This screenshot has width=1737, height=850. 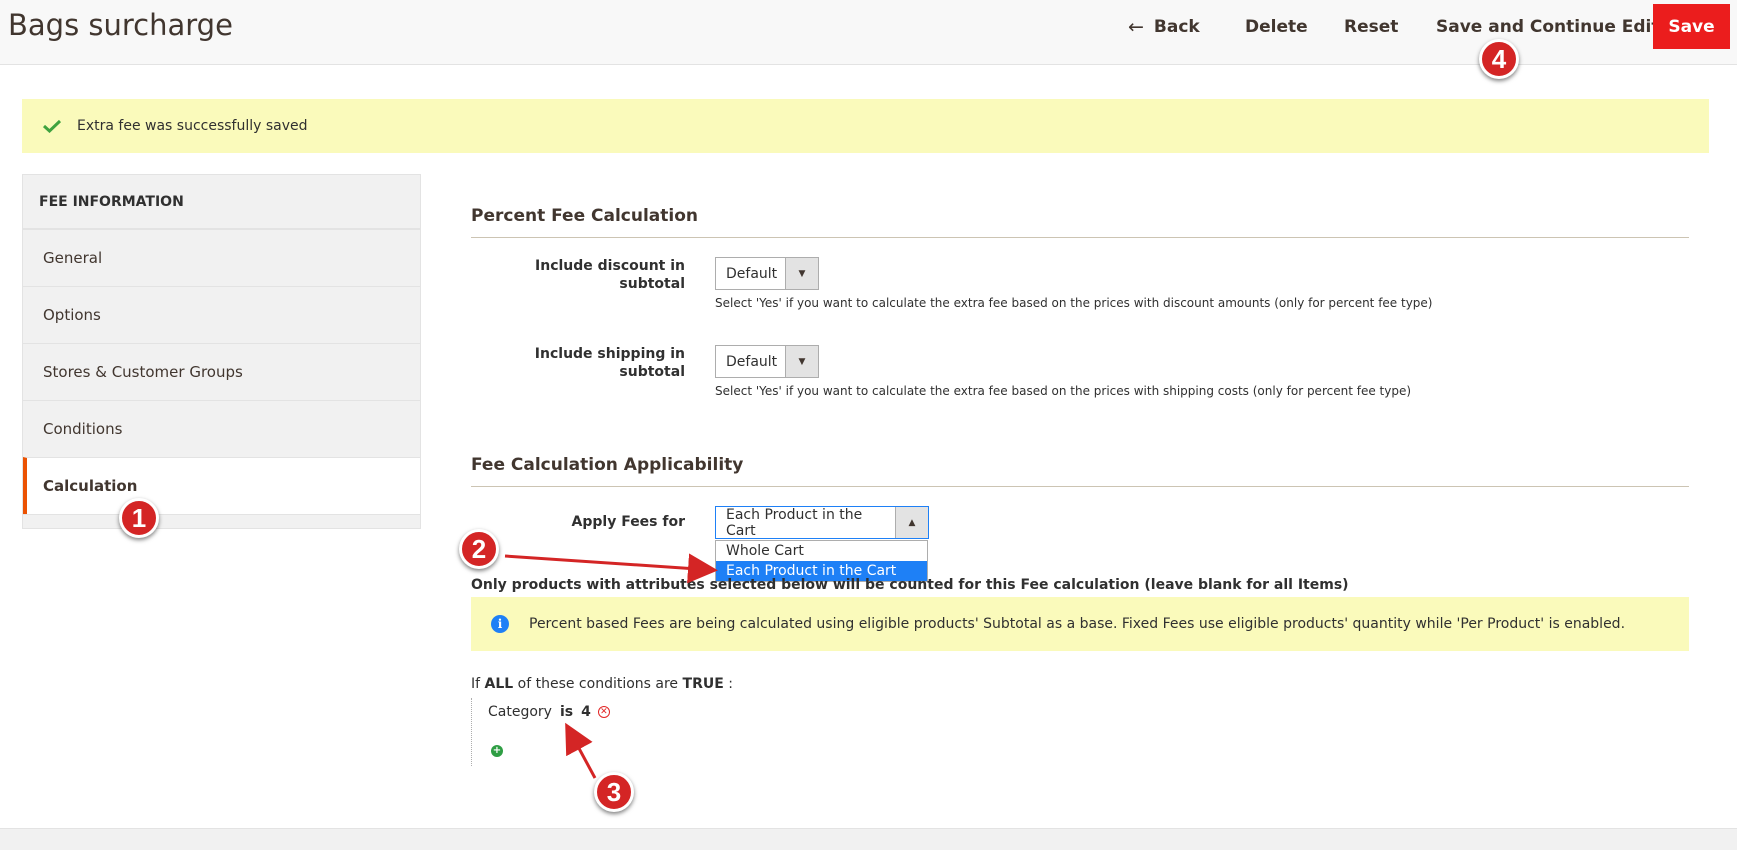 I want to click on info-icon: i, so click(x=500, y=624).